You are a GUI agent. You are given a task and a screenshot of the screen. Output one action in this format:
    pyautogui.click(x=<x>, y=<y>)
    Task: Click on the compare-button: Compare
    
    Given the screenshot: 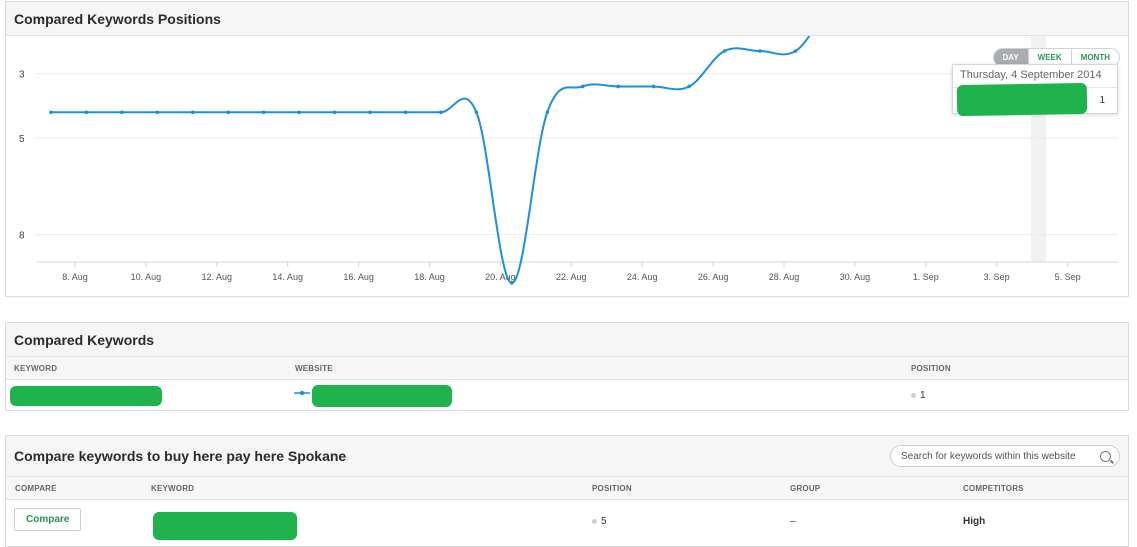 What is the action you would take?
    pyautogui.click(x=48, y=519)
    